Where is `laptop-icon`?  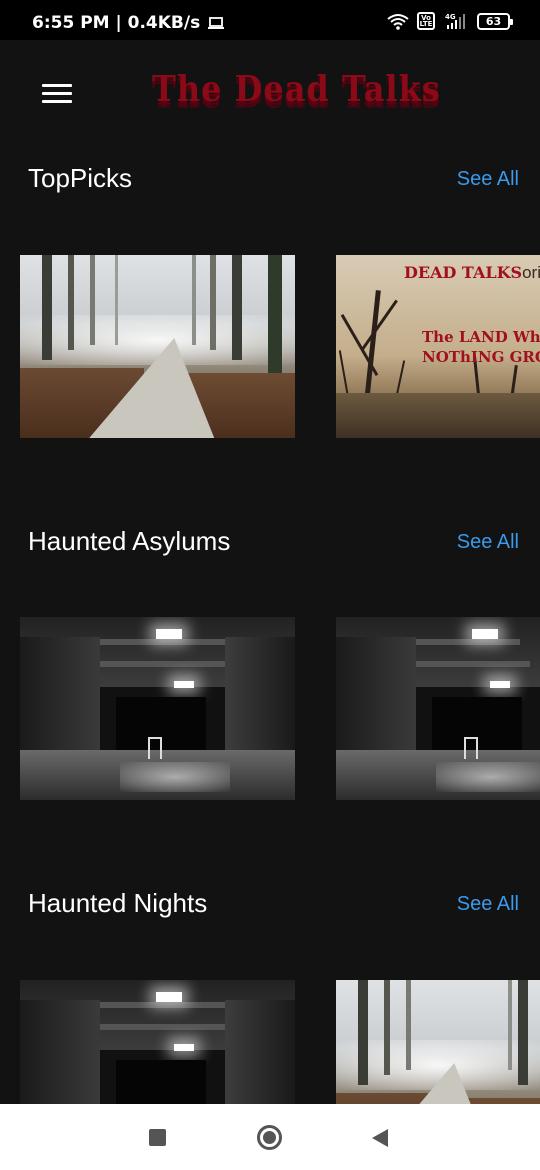
laptop-icon is located at coordinates (216, 23).